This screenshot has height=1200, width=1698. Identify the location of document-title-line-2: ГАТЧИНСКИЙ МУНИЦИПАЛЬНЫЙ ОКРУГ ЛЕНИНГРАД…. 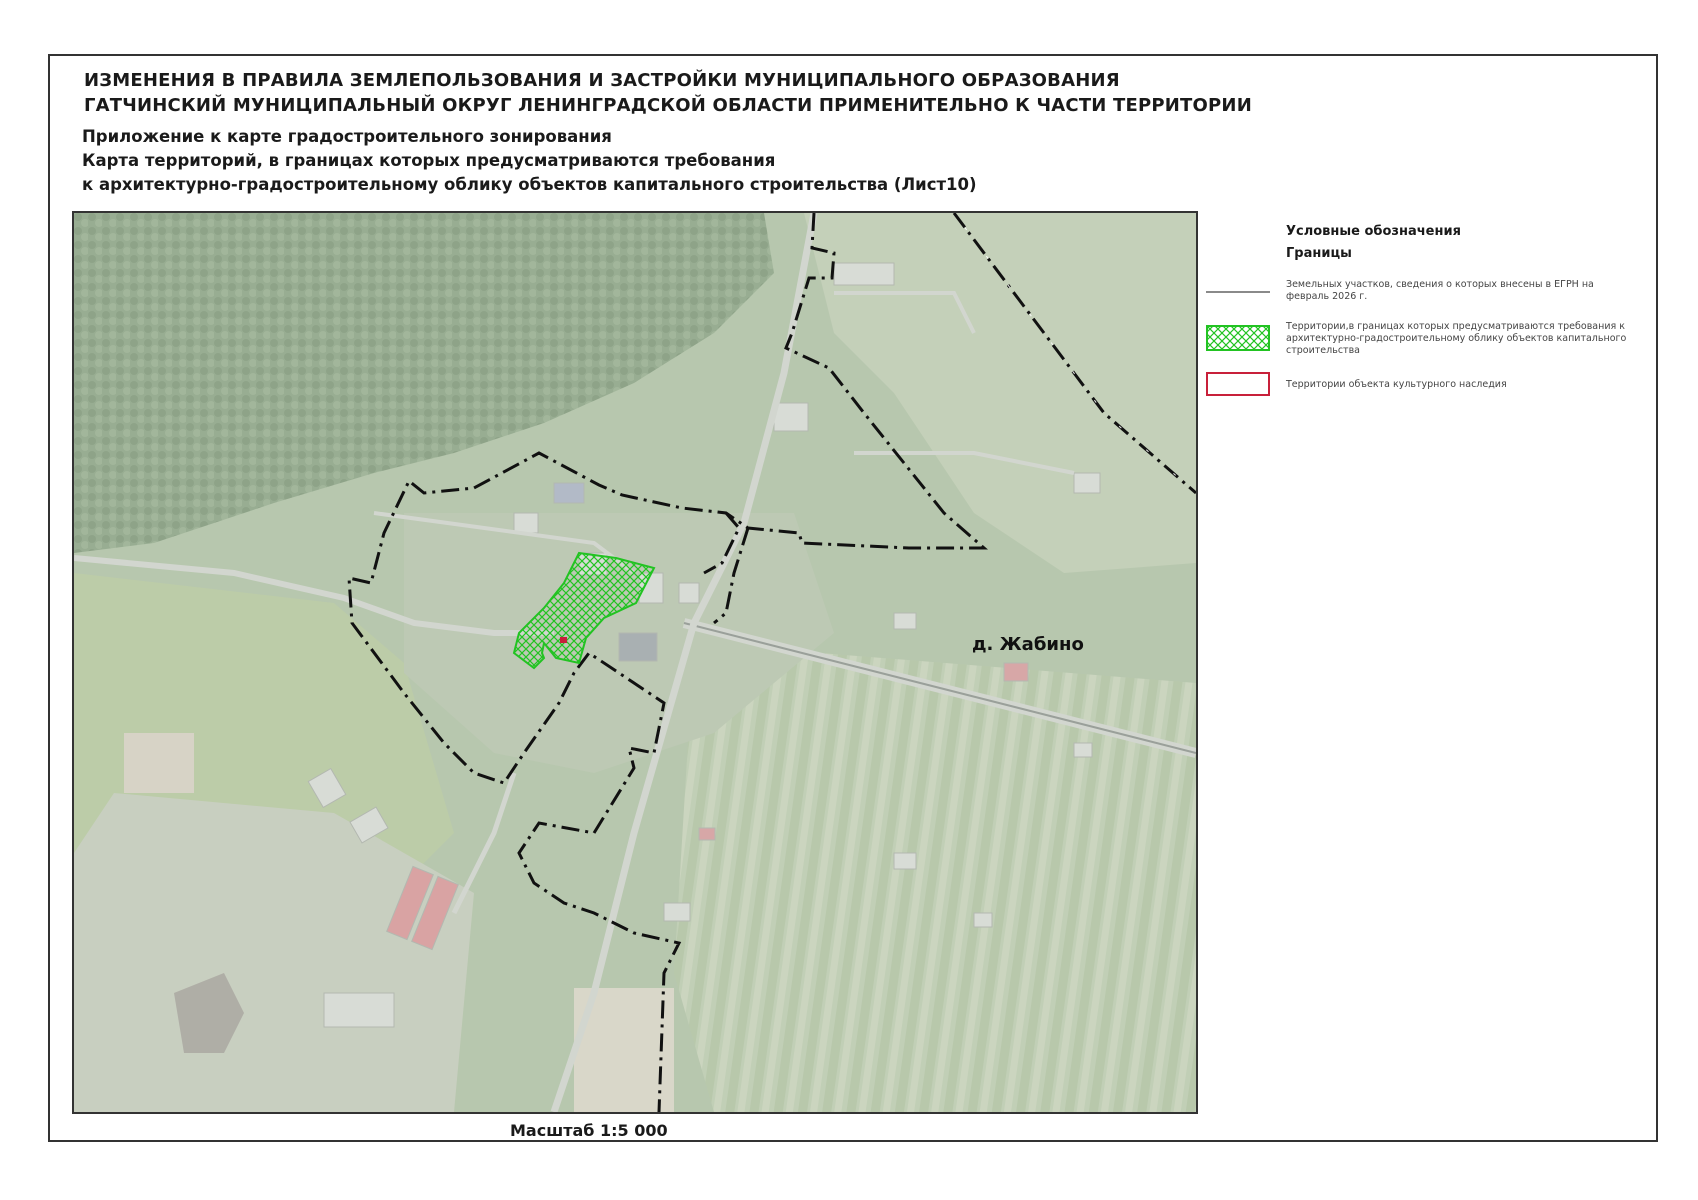
(668, 105).